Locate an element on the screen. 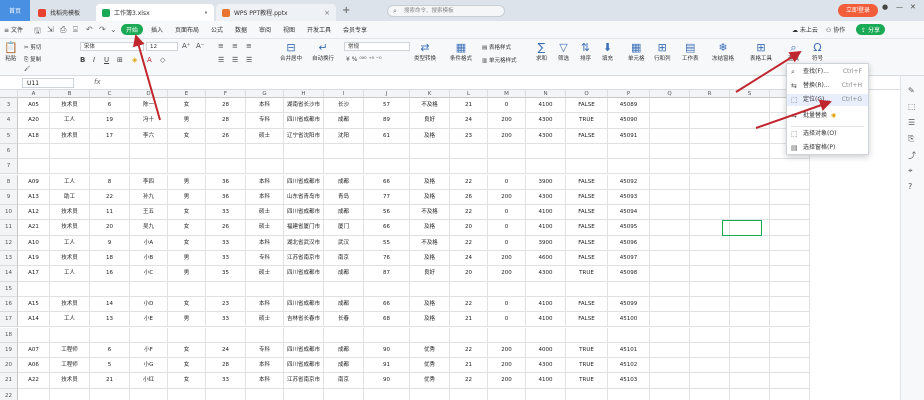 The width and height of the screenshot is (924, 400). arrow-to-find is located at coordinates (768, 71).